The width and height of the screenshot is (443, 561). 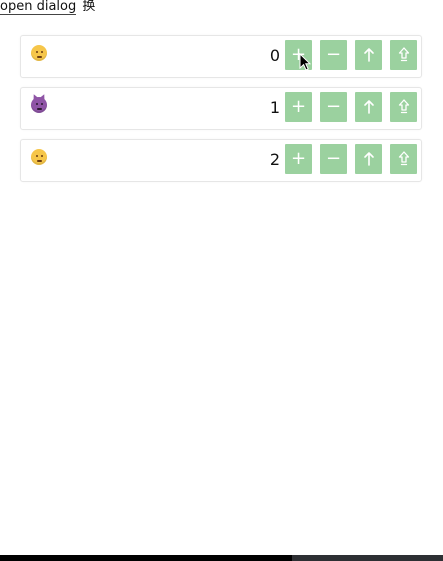 I want to click on item-value: 1, so click(x=274, y=107).